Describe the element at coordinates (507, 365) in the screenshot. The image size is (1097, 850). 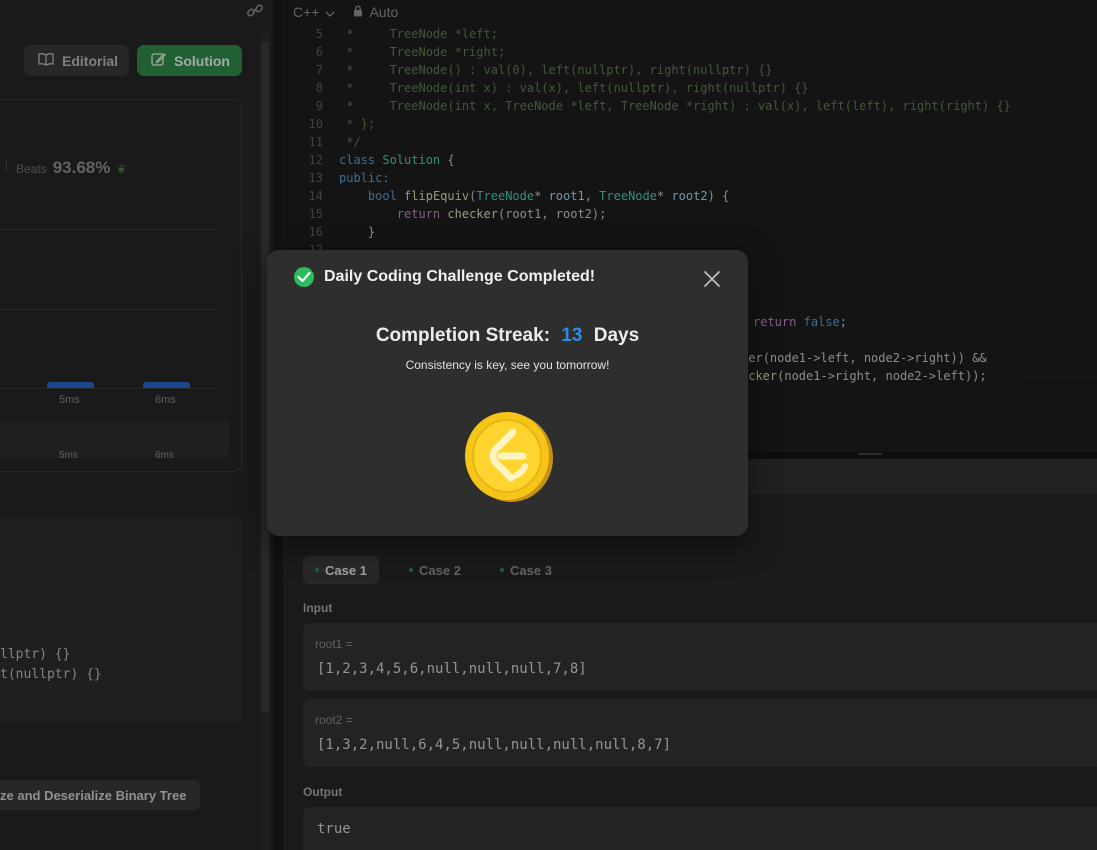
I see `modal-subtitle: Consistency is key, see you tomorrow!` at that location.